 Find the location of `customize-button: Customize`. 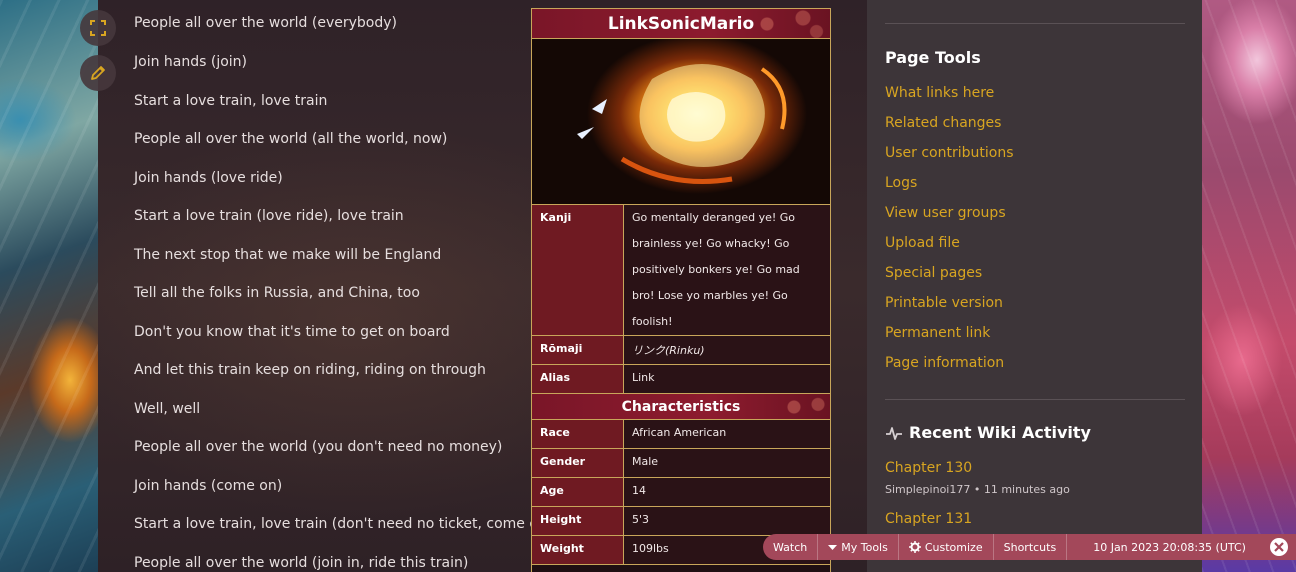

customize-button: Customize is located at coordinates (946, 547).